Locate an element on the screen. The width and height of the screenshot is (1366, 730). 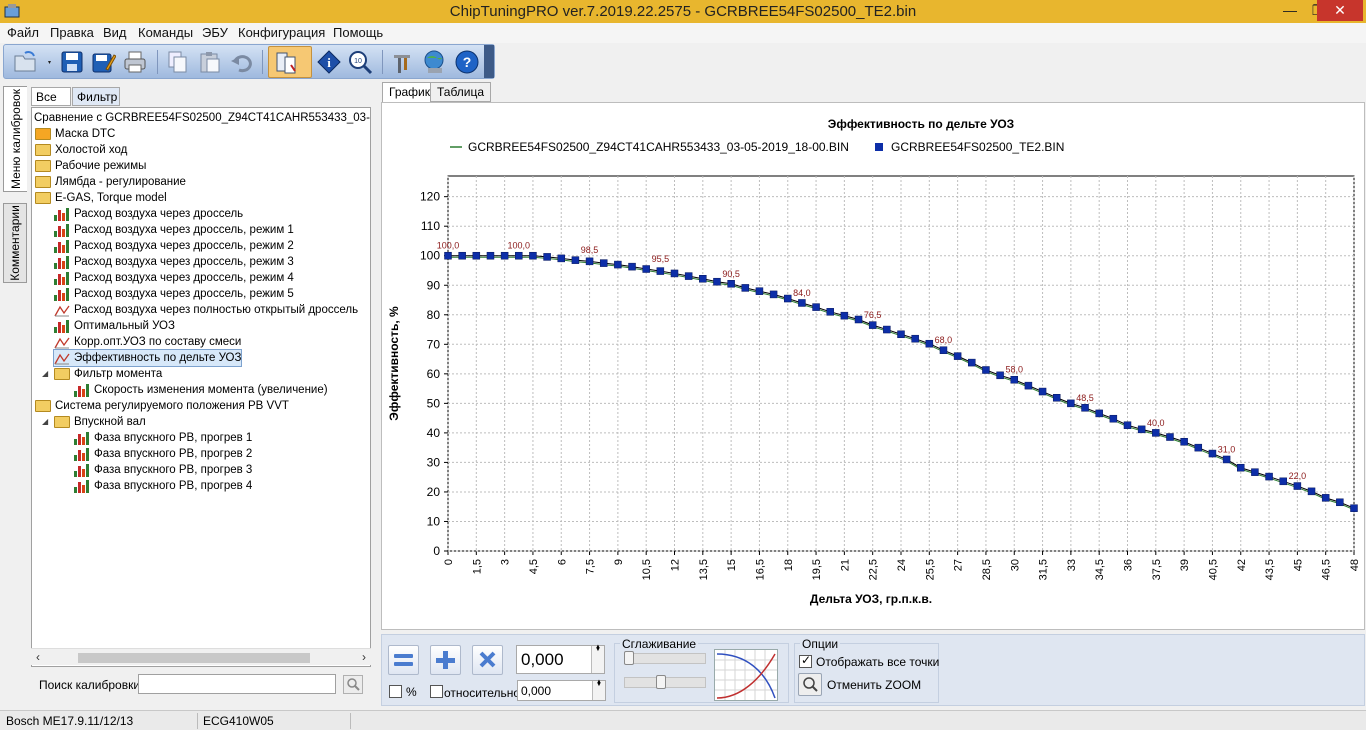
paste-icon is located at coordinates (210, 62).